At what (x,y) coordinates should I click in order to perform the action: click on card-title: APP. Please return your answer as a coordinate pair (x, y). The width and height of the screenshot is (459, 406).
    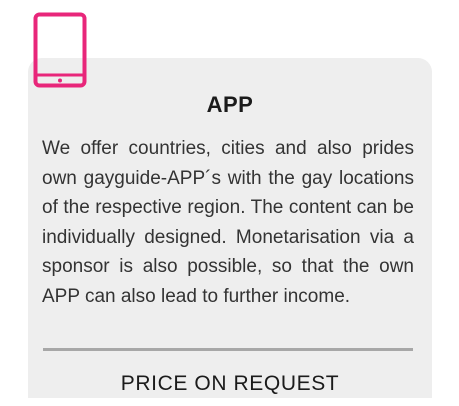
    Looking at the image, I should click on (230, 104).